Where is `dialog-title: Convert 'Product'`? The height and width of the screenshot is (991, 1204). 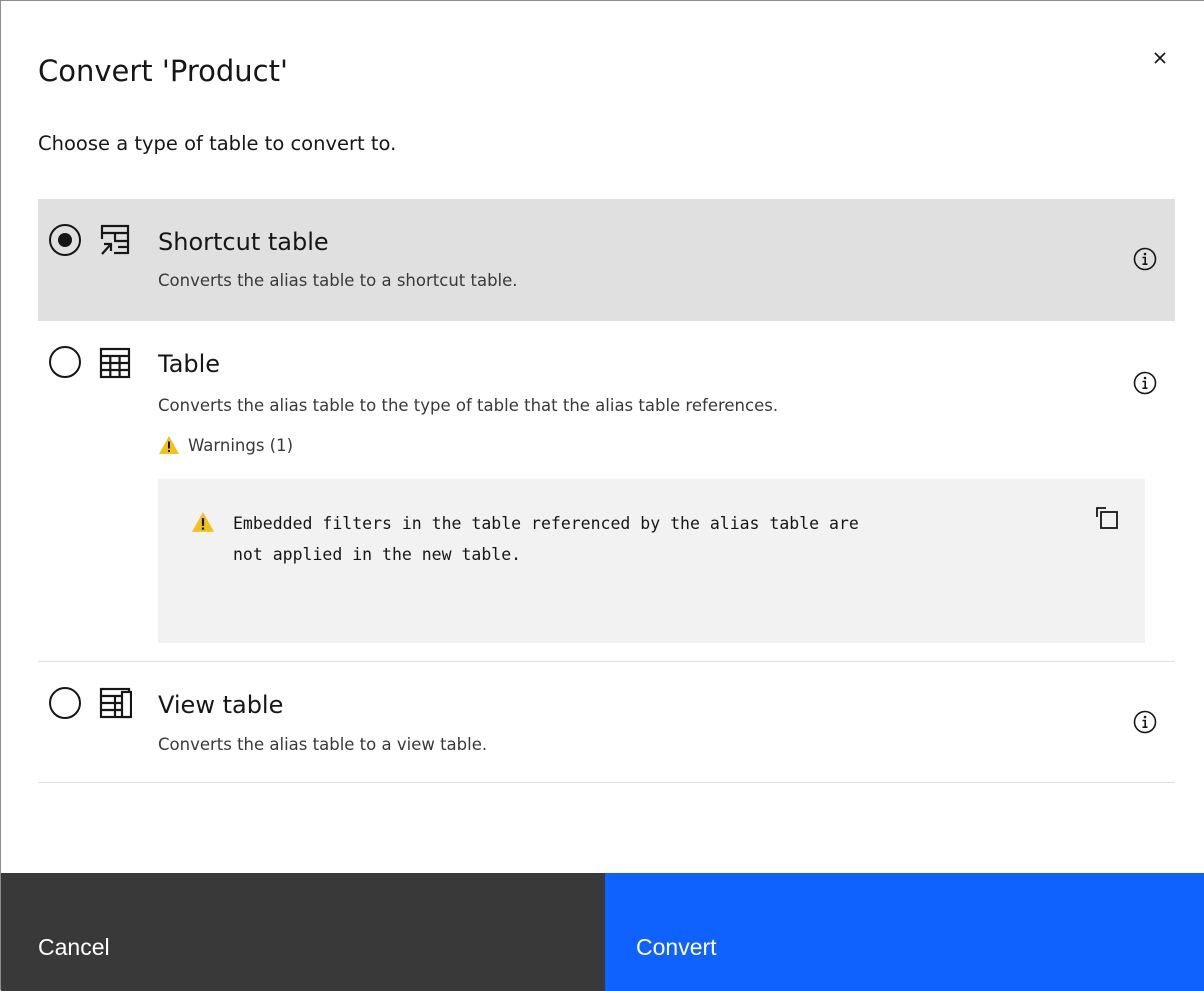 dialog-title: Convert 'Product' is located at coordinates (163, 71).